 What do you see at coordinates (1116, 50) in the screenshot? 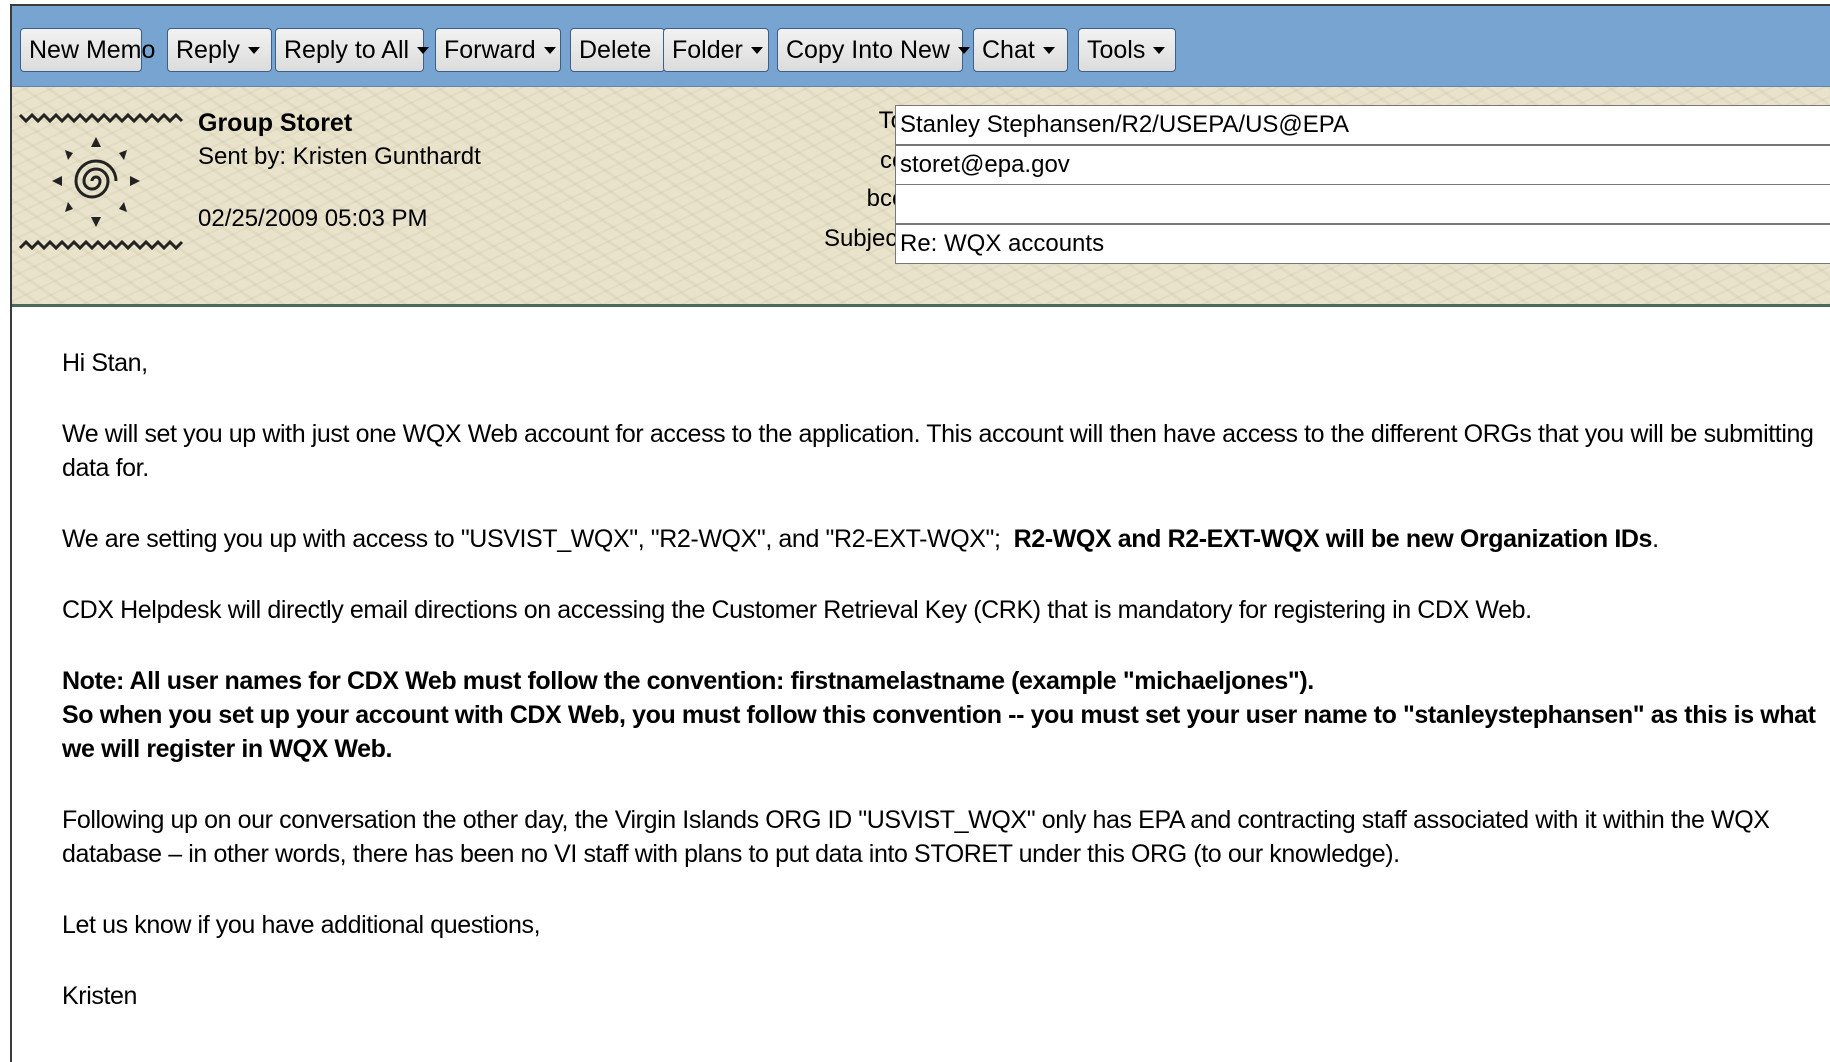
I see `button-label: Tools` at bounding box center [1116, 50].